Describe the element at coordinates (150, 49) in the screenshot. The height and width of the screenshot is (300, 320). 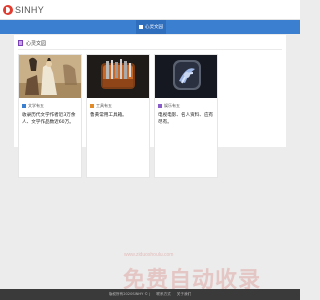
I see `divider` at that location.